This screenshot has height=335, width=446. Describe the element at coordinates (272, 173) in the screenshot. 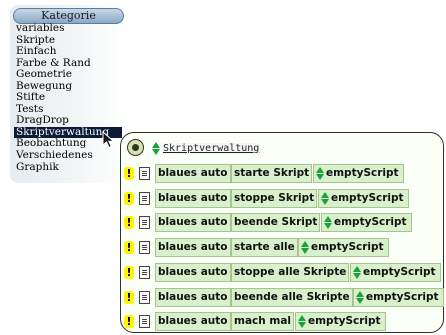

I see `command-tile: starte Skript` at that location.